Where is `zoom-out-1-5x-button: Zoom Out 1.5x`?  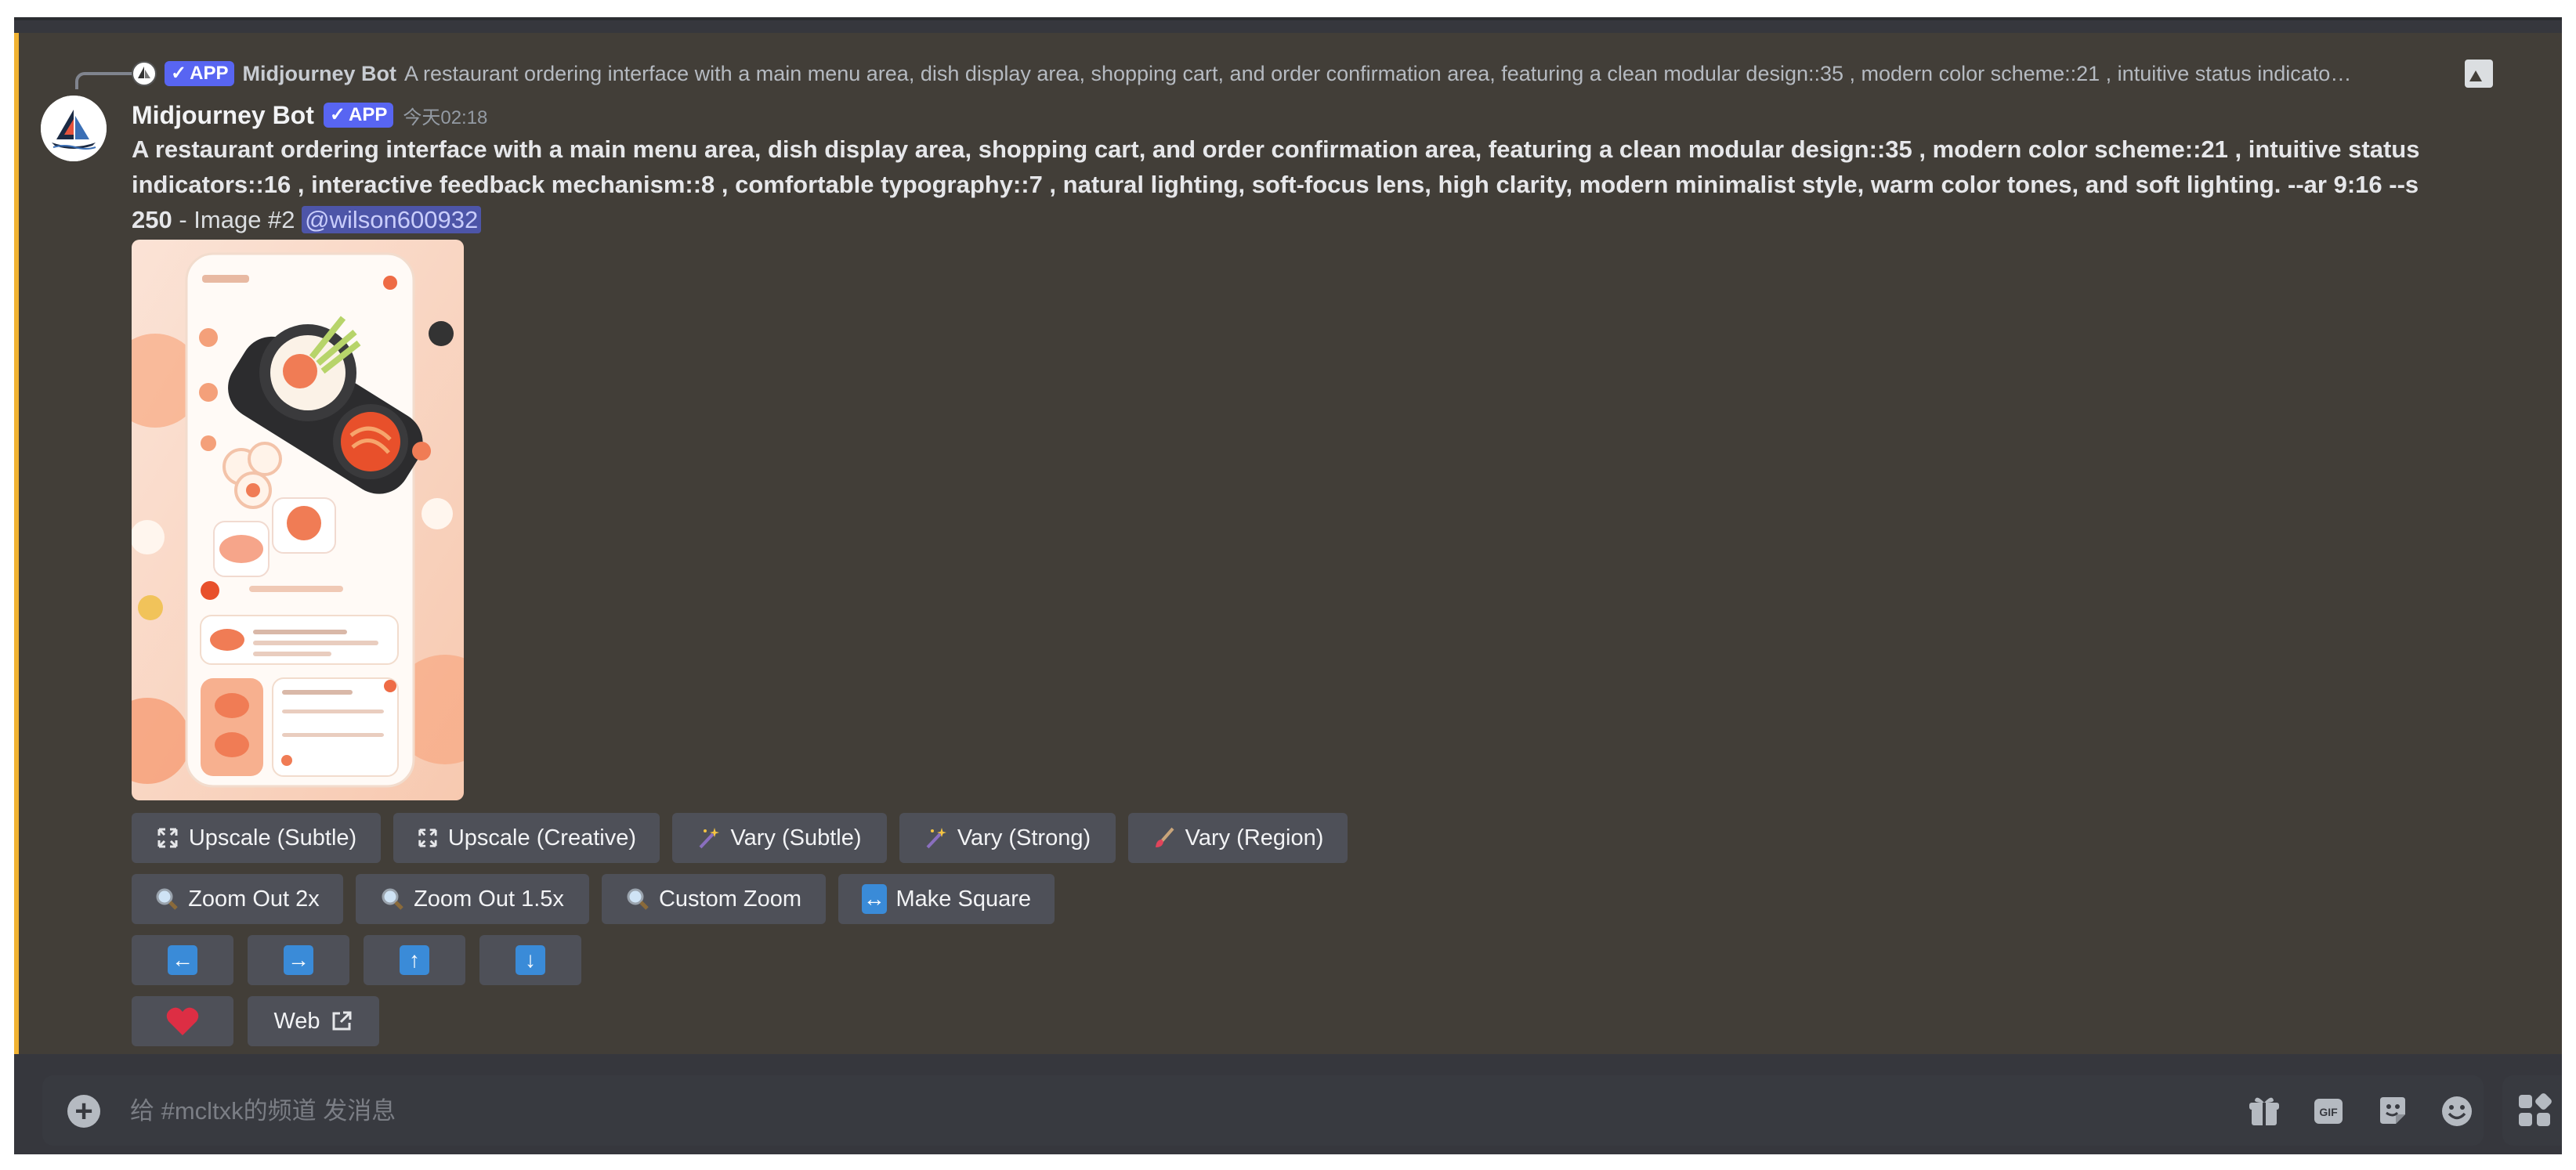
zoom-out-1-5x-button: Zoom Out 1.5x is located at coordinates (472, 899).